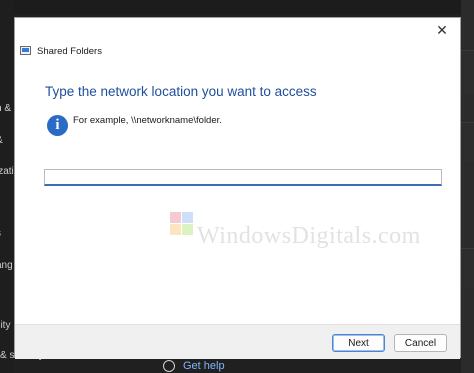  I want to click on background-sidebar-label: s, so click(0, 233).